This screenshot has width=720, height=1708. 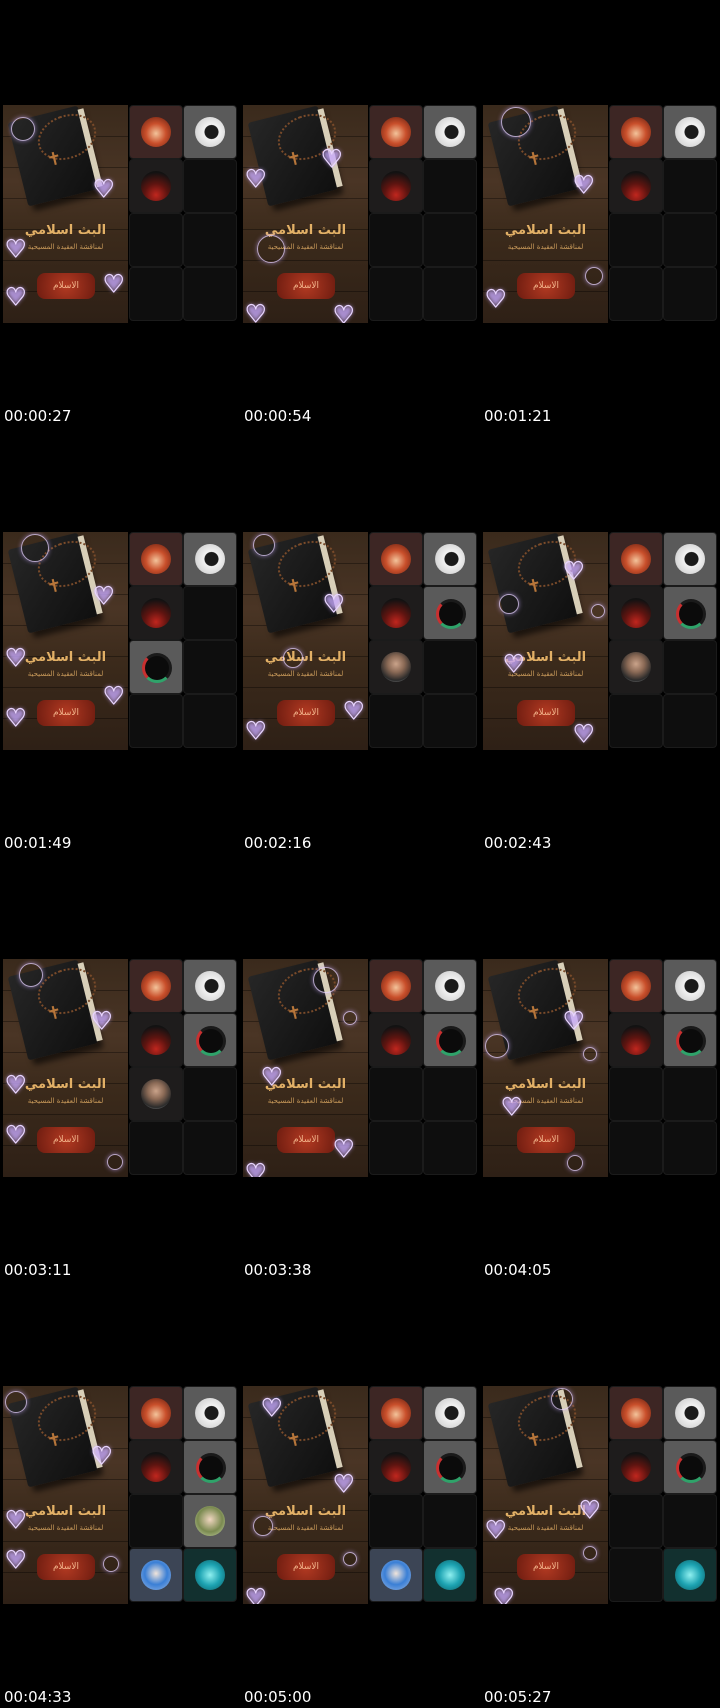 I want to click on timestamp-label: 00:02:16, so click(x=278, y=843).